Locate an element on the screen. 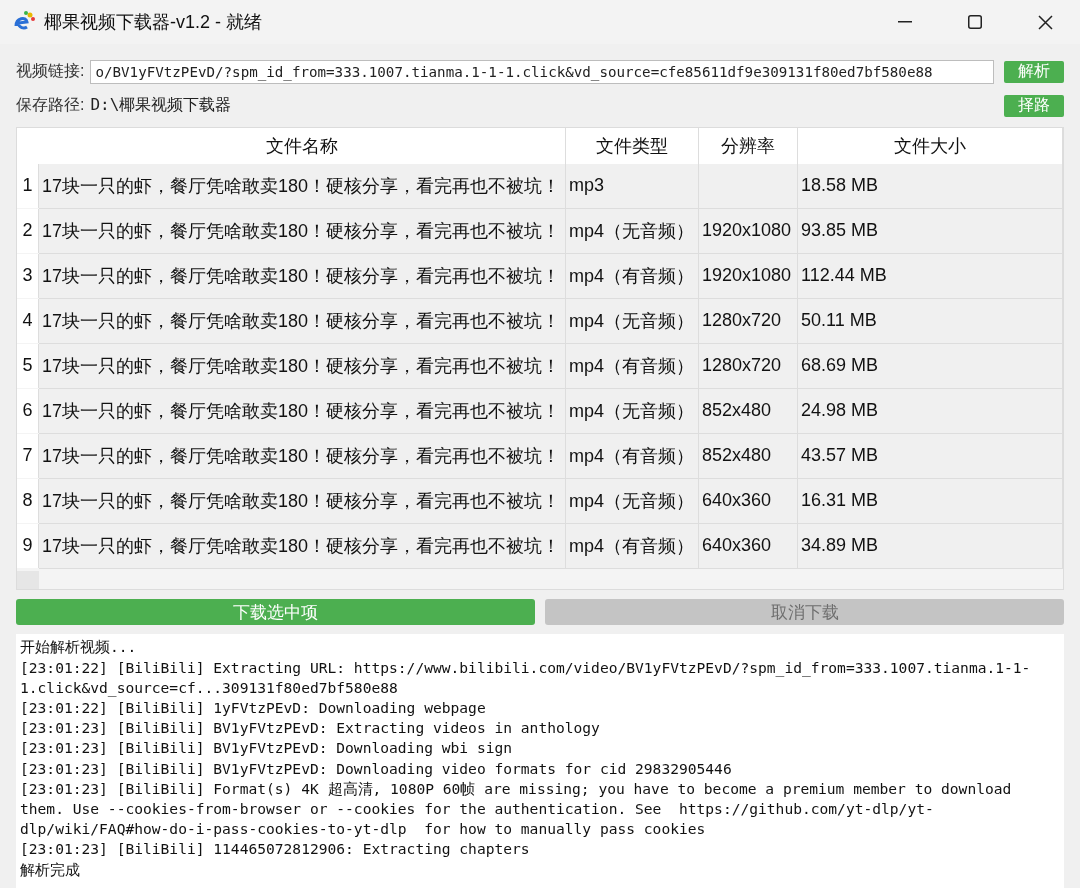  table-cell: 18.58 MB is located at coordinates (930, 186).